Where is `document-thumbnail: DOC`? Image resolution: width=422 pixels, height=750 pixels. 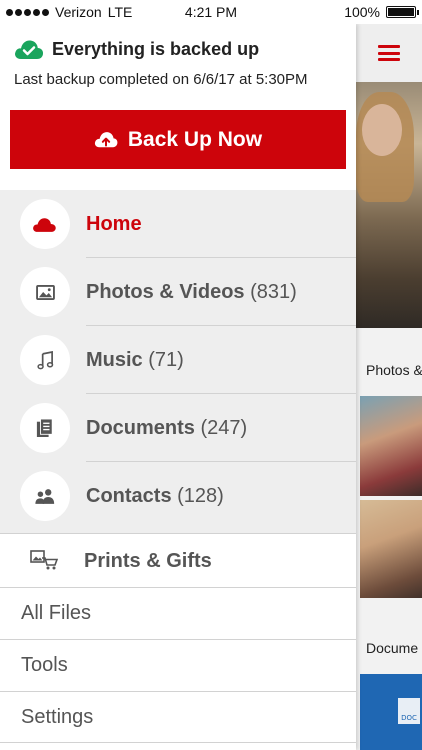 document-thumbnail: DOC is located at coordinates (391, 712).